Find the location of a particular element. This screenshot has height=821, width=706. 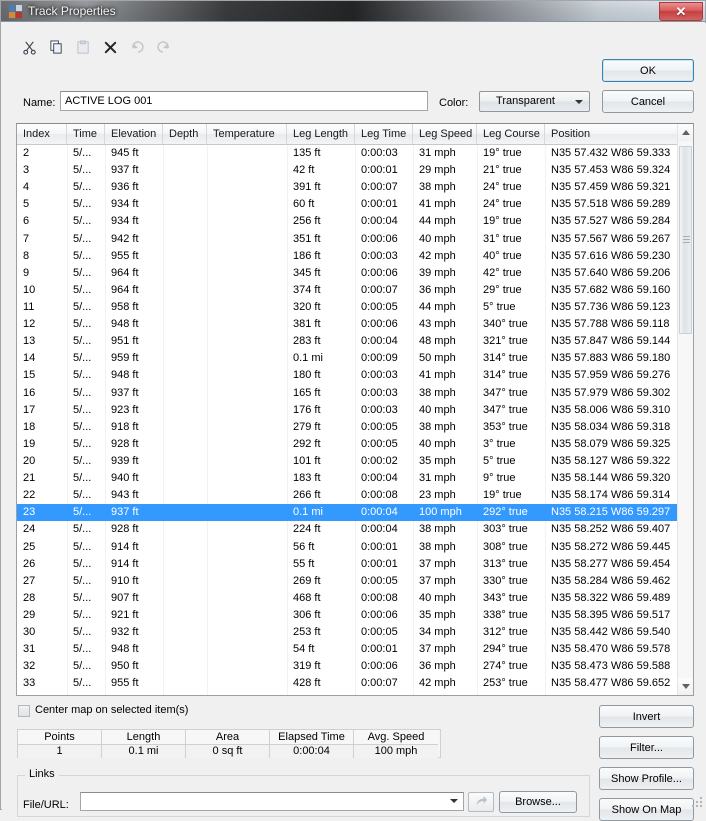

resize-grip-icon is located at coordinates (697, 802).